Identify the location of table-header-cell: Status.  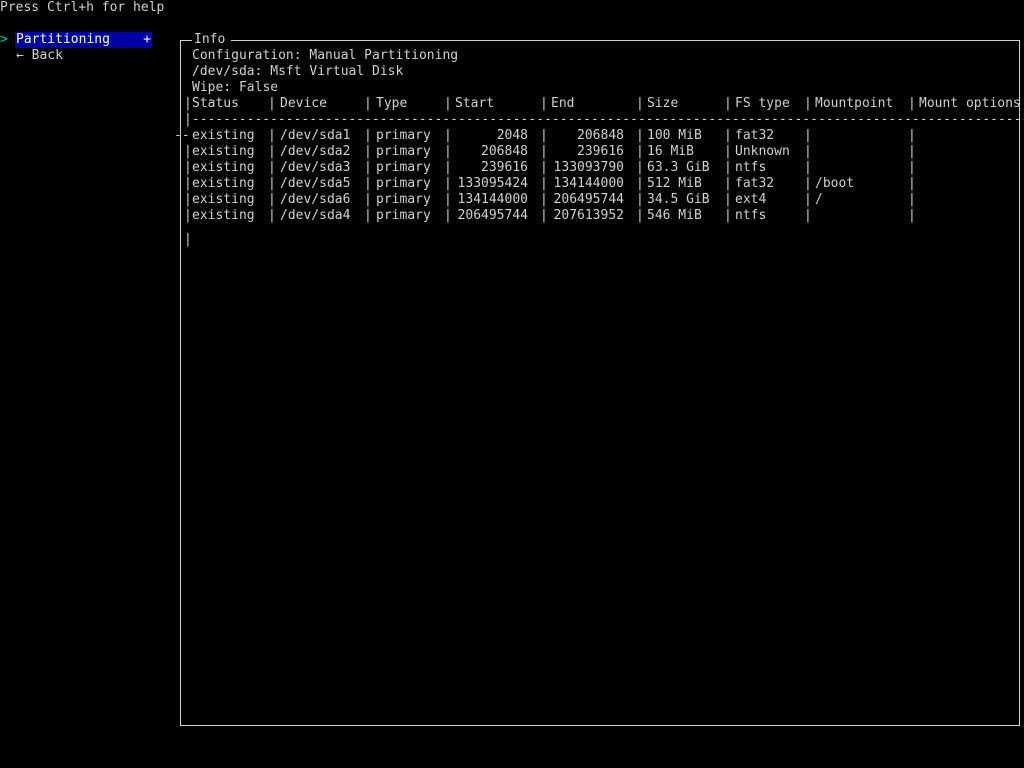
(215, 103).